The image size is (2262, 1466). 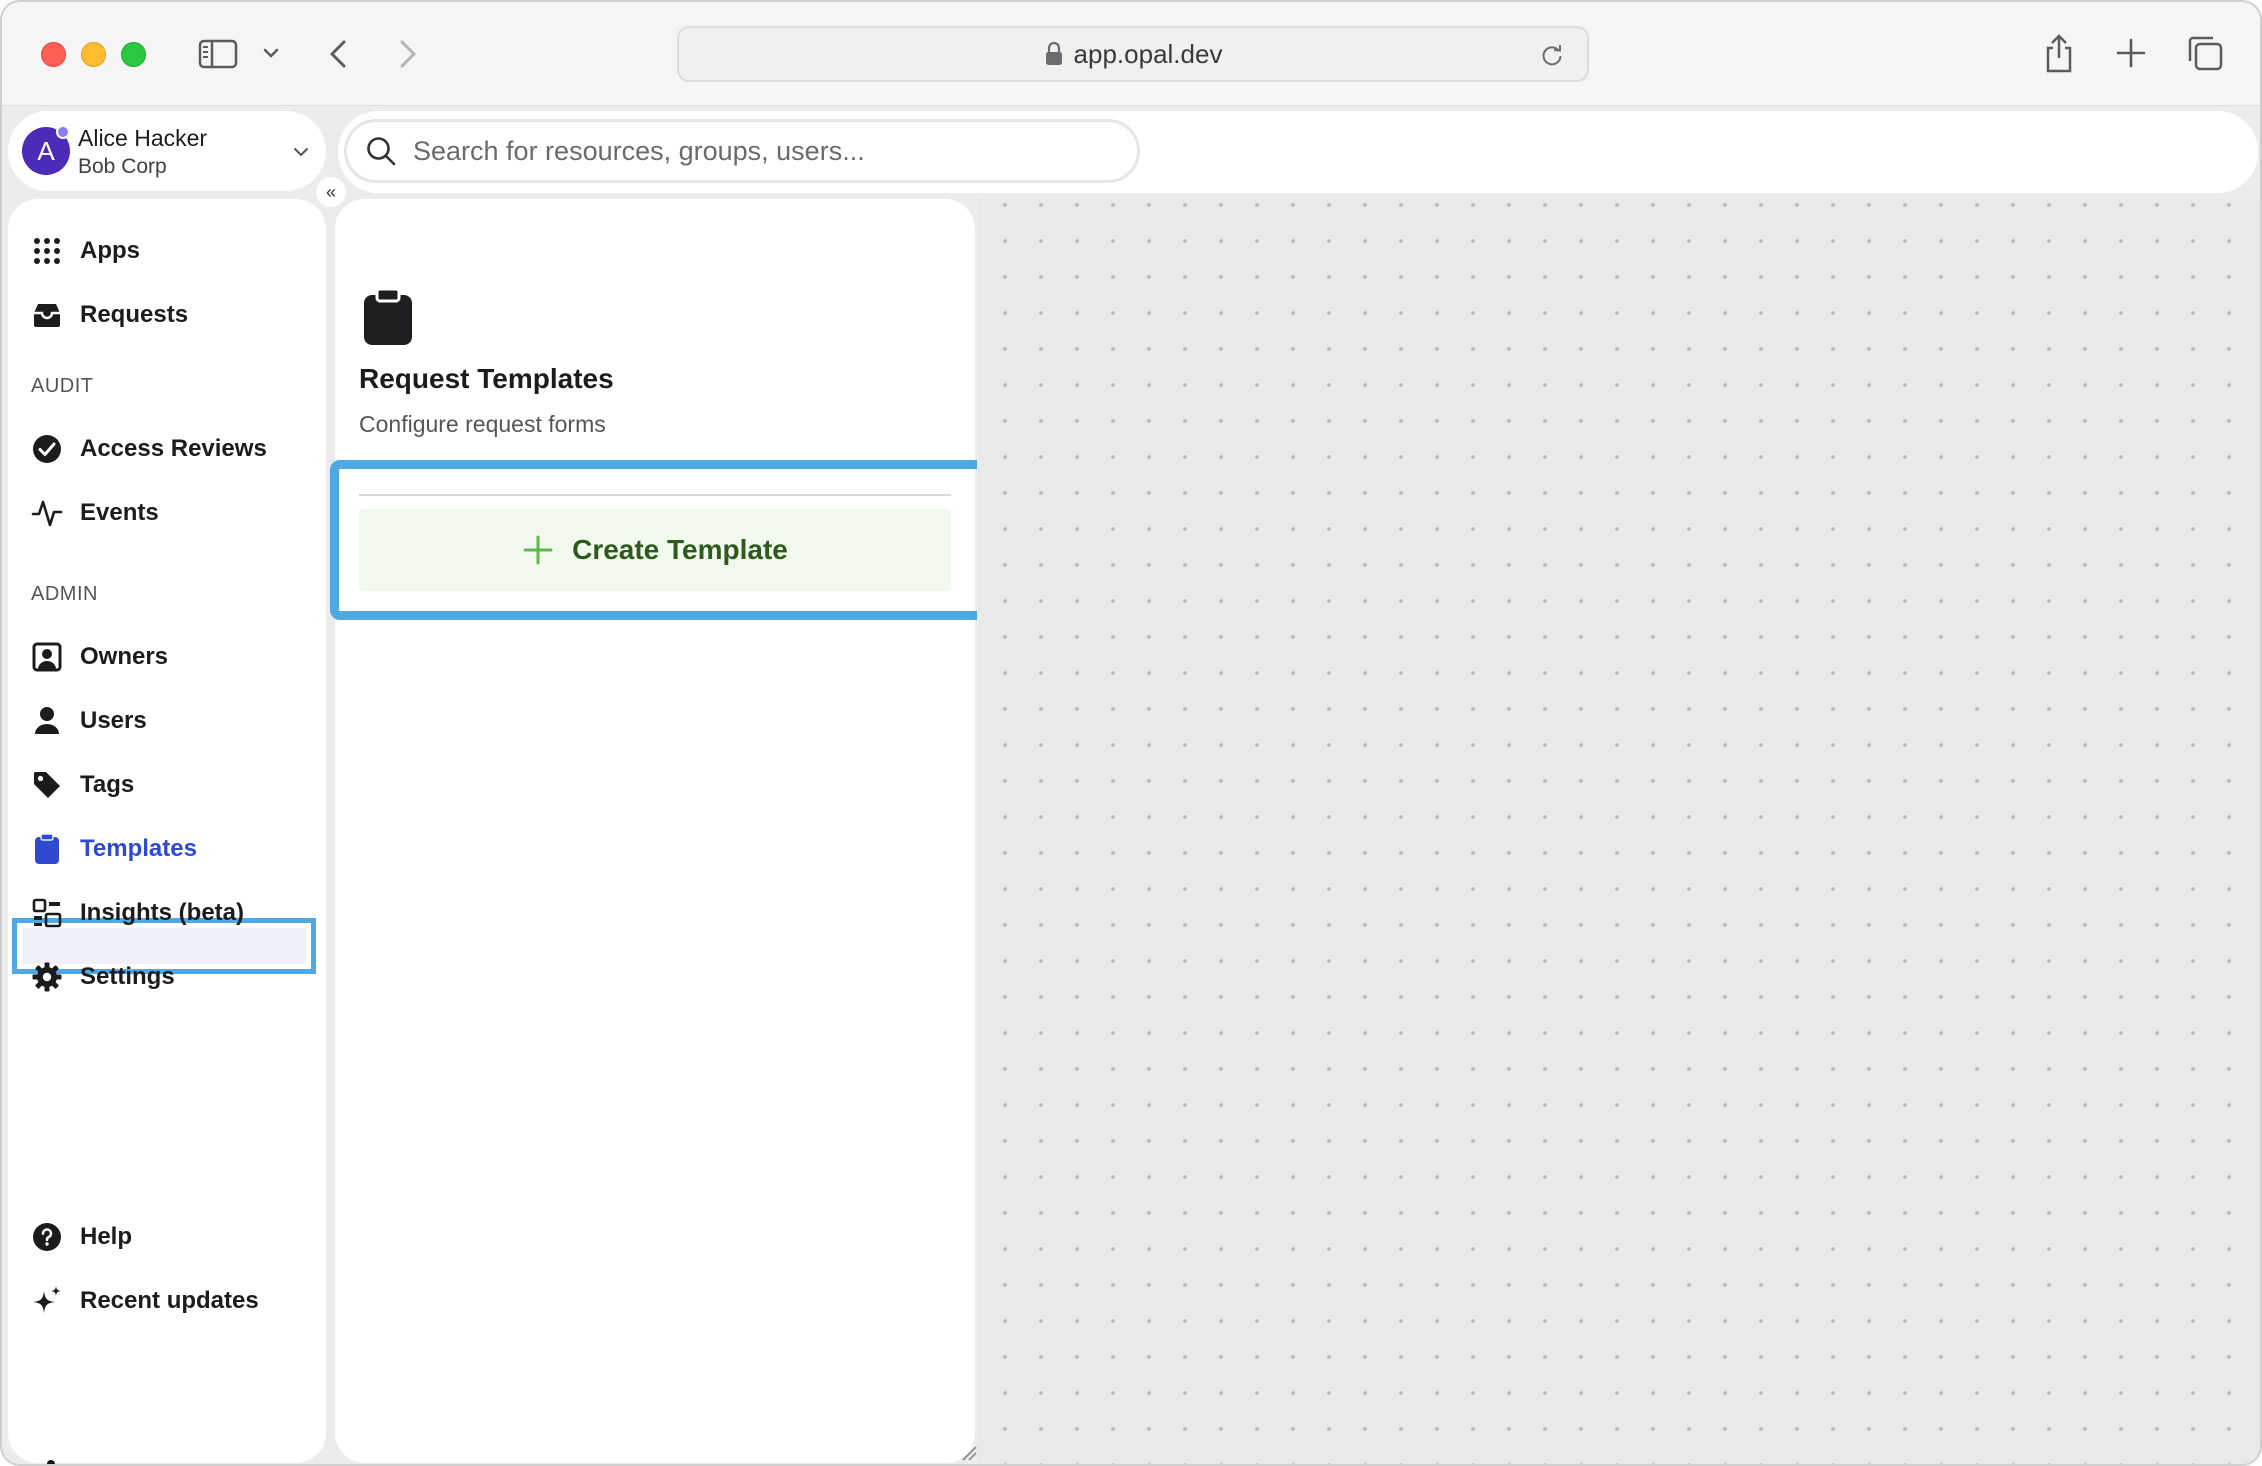 I want to click on browser-toolbar: app.opal.dev, so click(x=1131, y=54).